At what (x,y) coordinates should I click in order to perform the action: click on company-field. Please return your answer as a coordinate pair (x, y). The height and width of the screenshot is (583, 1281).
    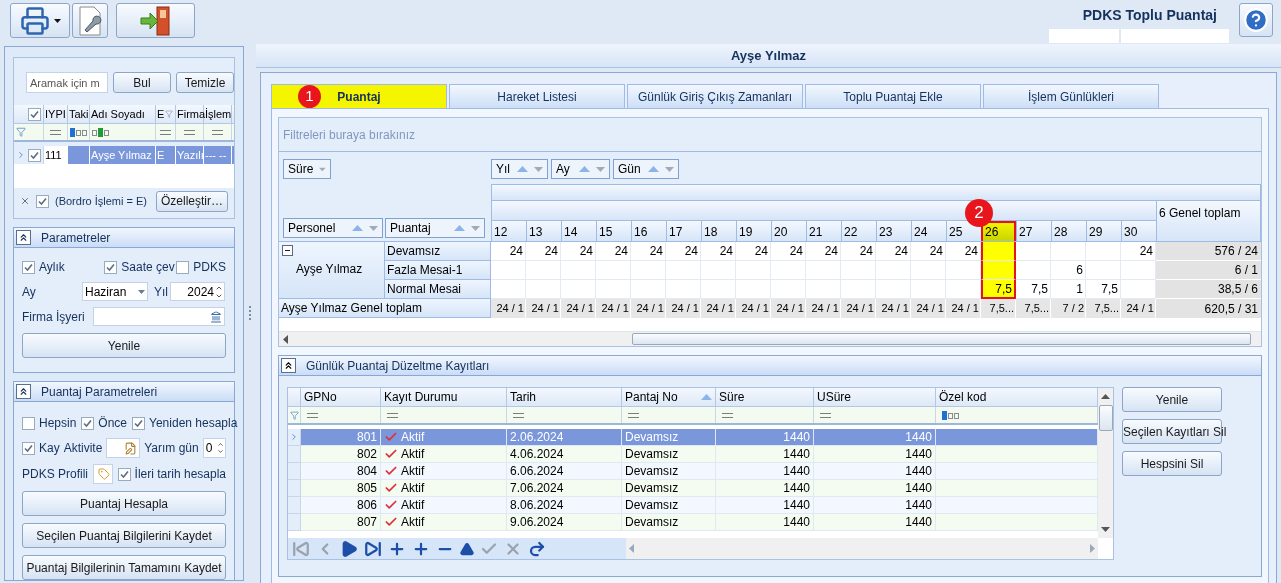
    Looking at the image, I should click on (159, 317).